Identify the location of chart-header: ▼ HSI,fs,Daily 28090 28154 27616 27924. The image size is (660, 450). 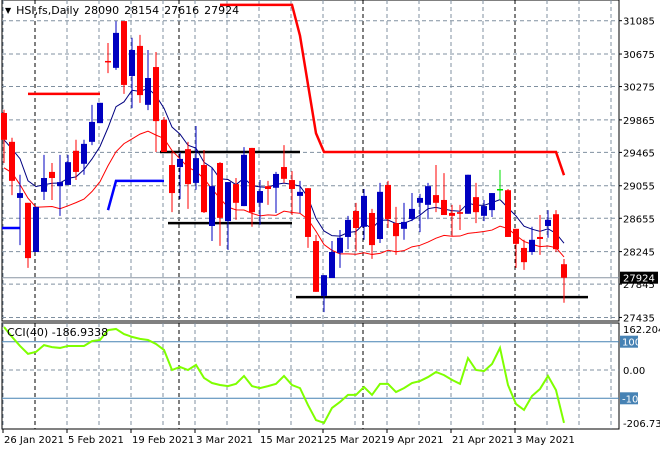
(122, 10).